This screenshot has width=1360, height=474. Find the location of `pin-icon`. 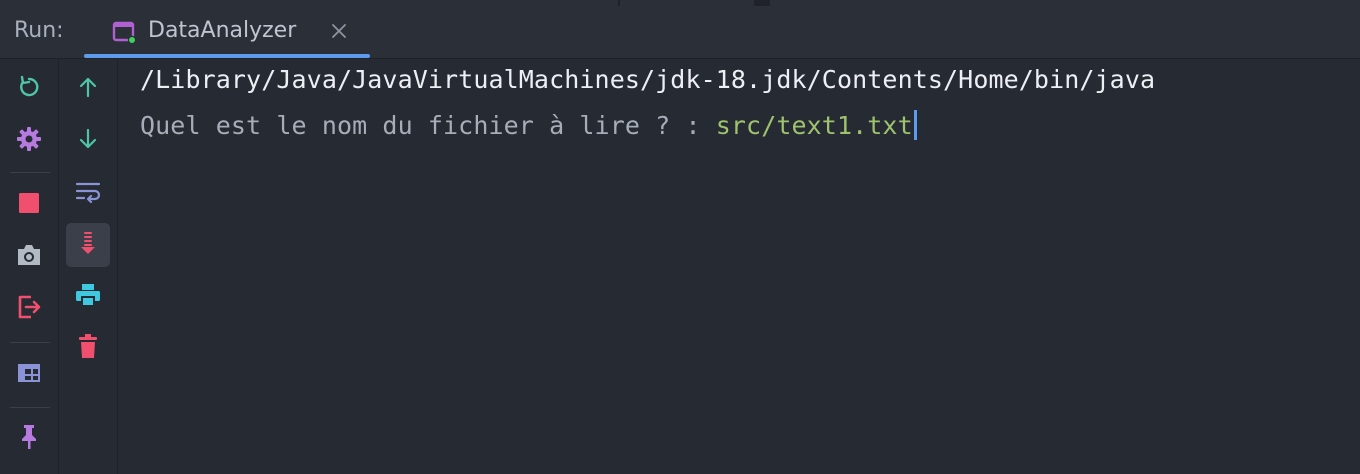

pin-icon is located at coordinates (29, 439).